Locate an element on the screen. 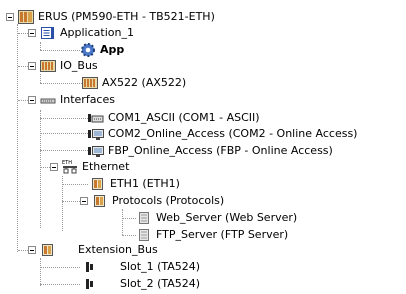 Image resolution: width=406 pixels, height=294 pixels. tree-node-slot1: Slot_1 (TA524) is located at coordinates (141, 267).